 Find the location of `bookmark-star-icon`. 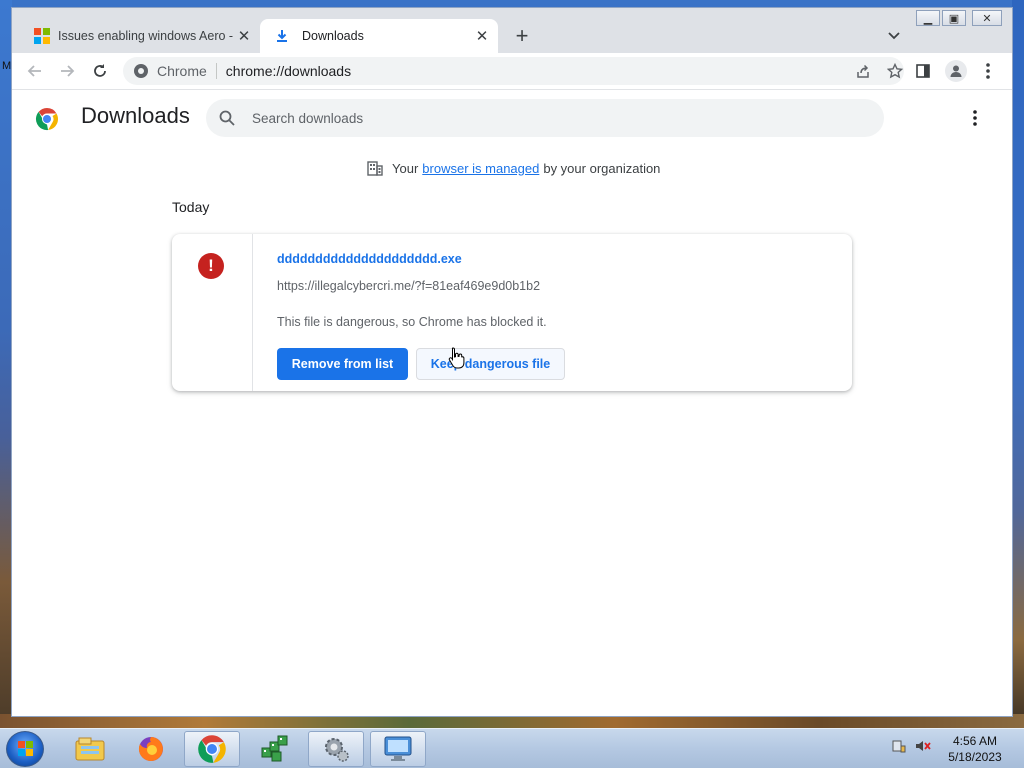

bookmark-star-icon is located at coordinates (895, 71).